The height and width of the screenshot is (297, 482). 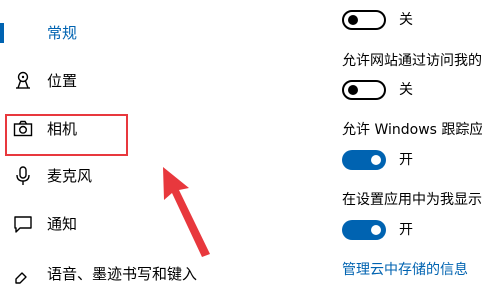 What do you see at coordinates (405, 270) in the screenshot?
I see `manage-cloud-info-link: 管理云中存储的信息` at bounding box center [405, 270].